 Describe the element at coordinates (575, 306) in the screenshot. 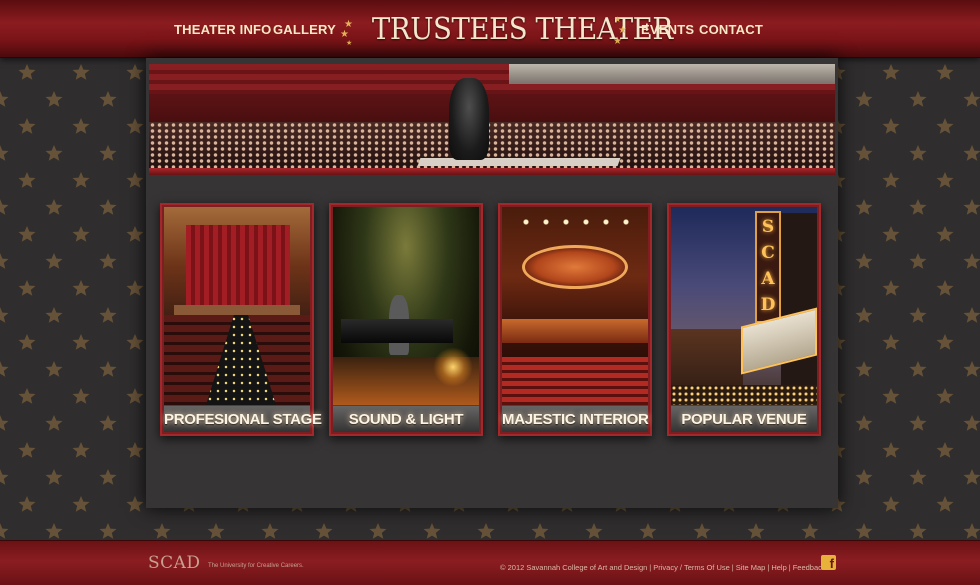

I see `interior-photo` at that location.